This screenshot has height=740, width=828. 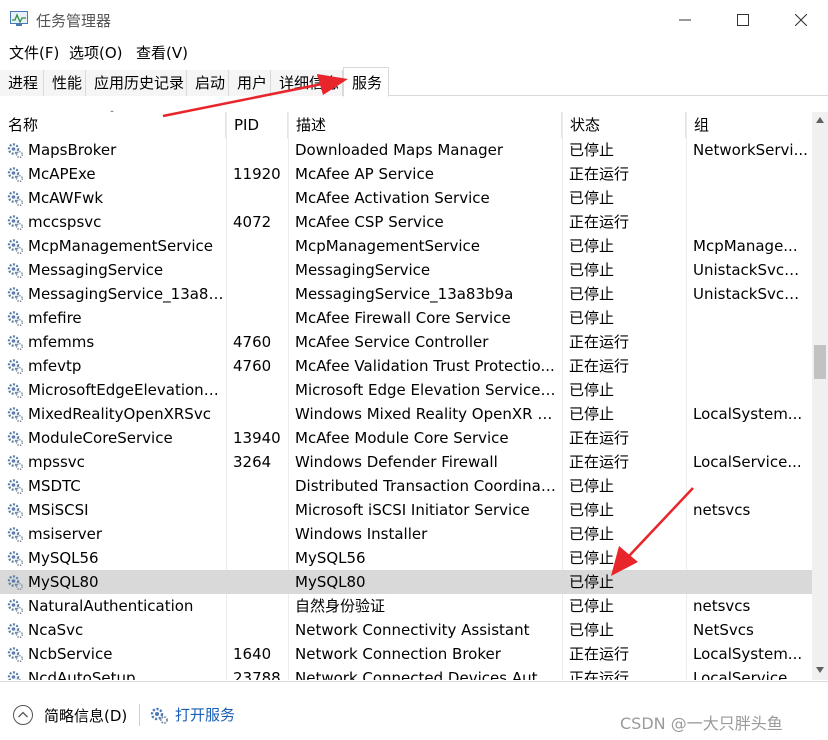 I want to click on chevron-up-circle-icon, so click(x=23, y=715).